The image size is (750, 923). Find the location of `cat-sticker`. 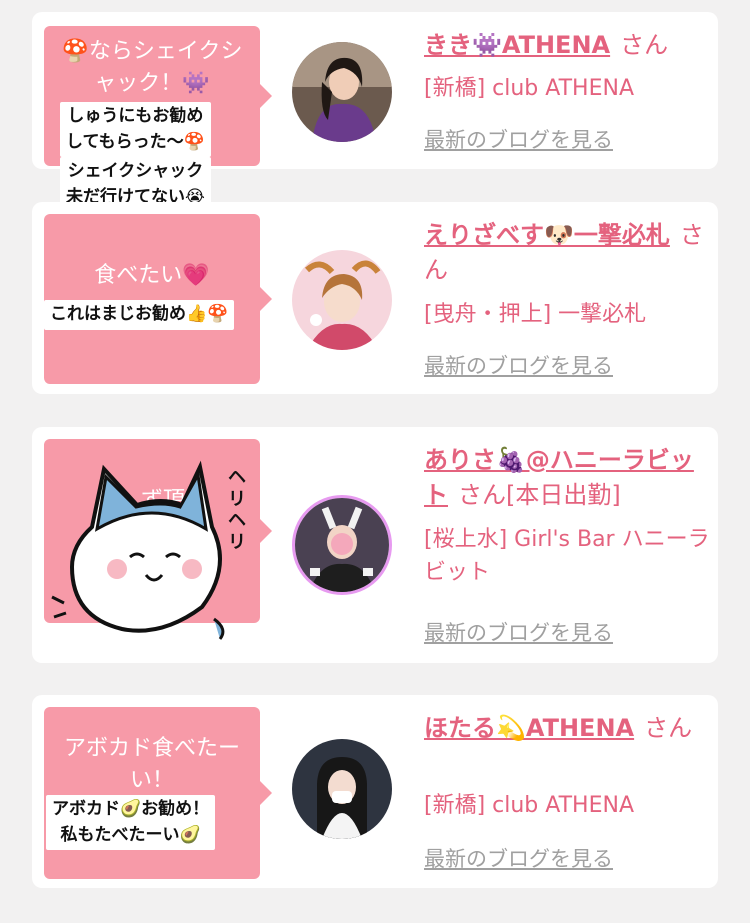

cat-sticker is located at coordinates (138, 550).